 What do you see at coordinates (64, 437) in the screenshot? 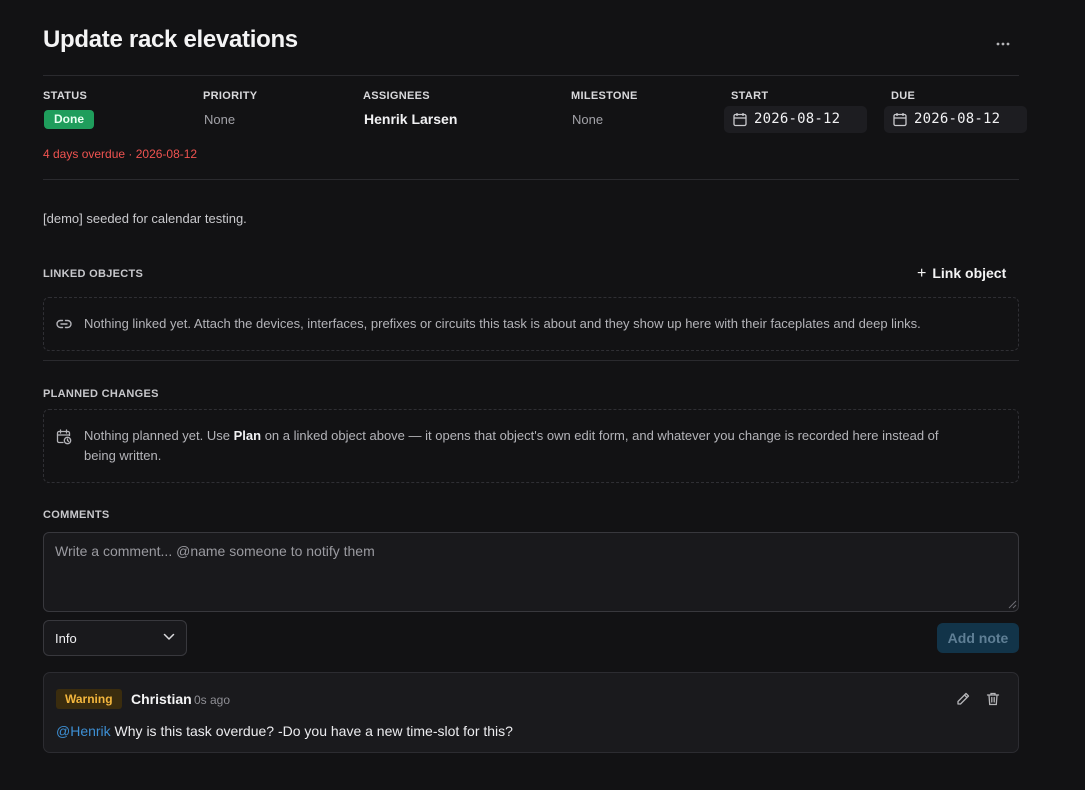
I see `calendar-clock-icon` at bounding box center [64, 437].